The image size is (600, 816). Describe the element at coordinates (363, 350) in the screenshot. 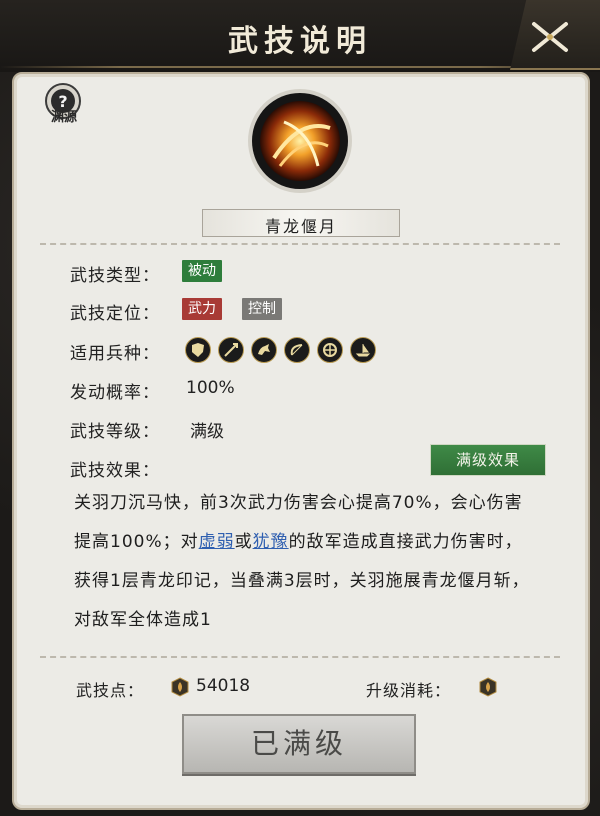

I see `ship-unit-icon` at that location.